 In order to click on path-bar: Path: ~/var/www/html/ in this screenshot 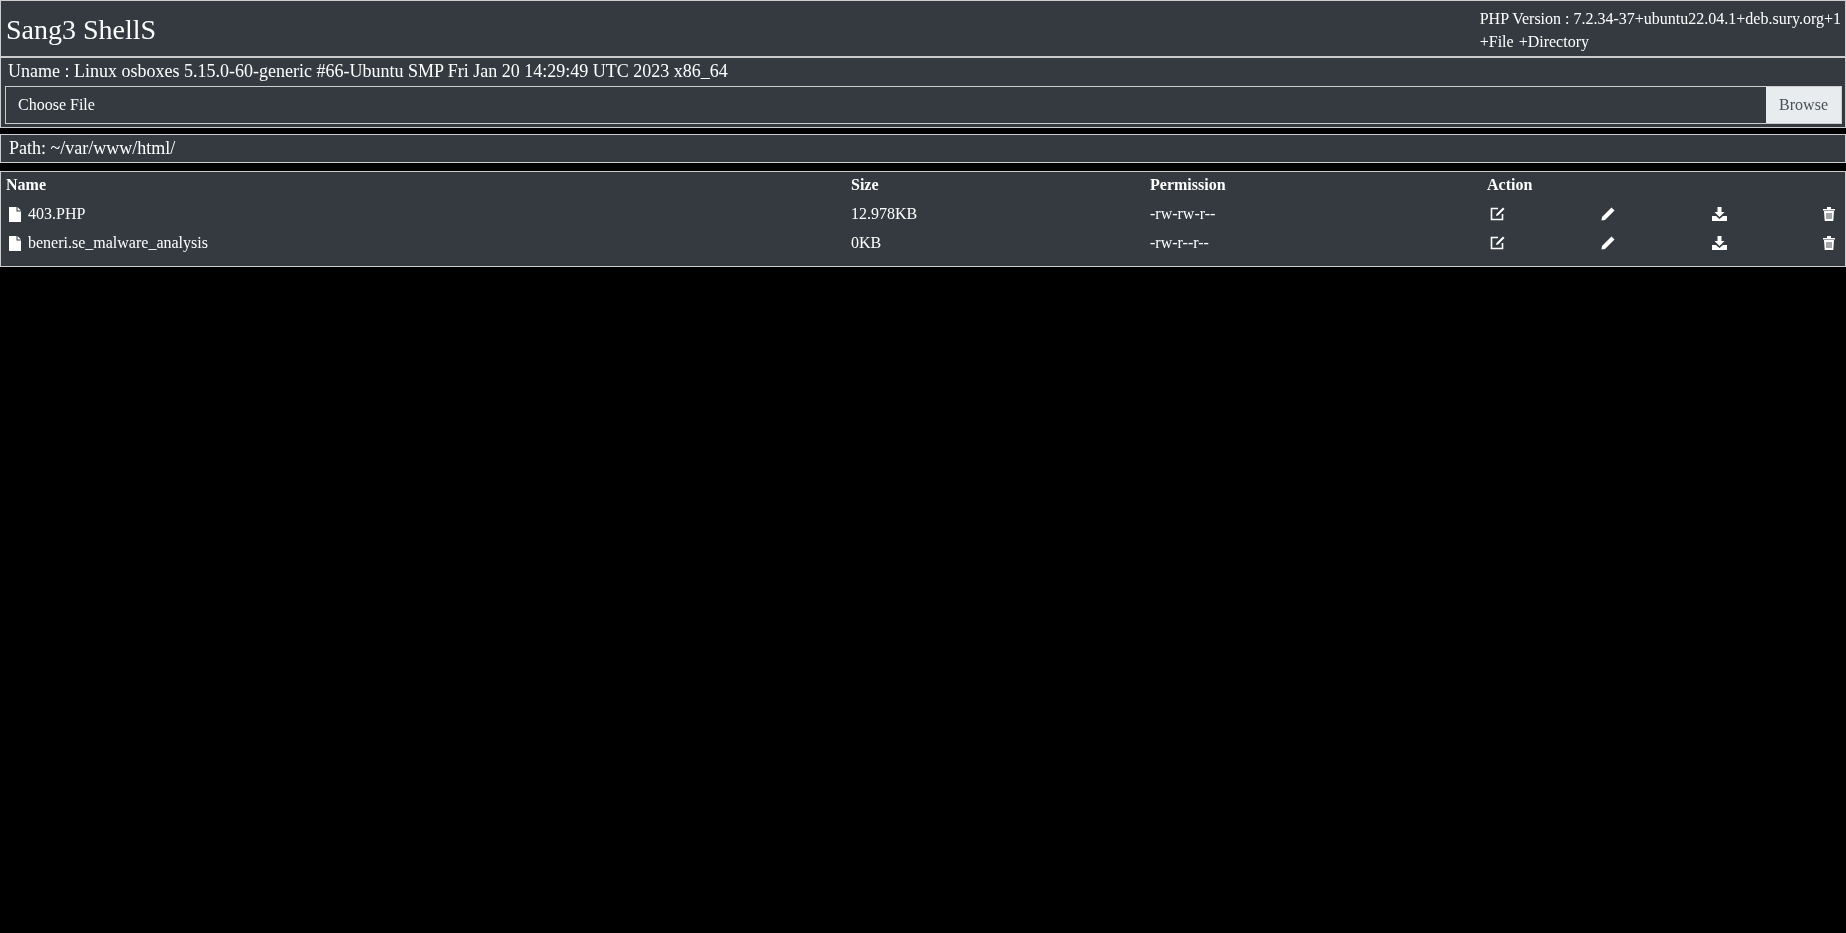, I will do `click(923, 148)`.